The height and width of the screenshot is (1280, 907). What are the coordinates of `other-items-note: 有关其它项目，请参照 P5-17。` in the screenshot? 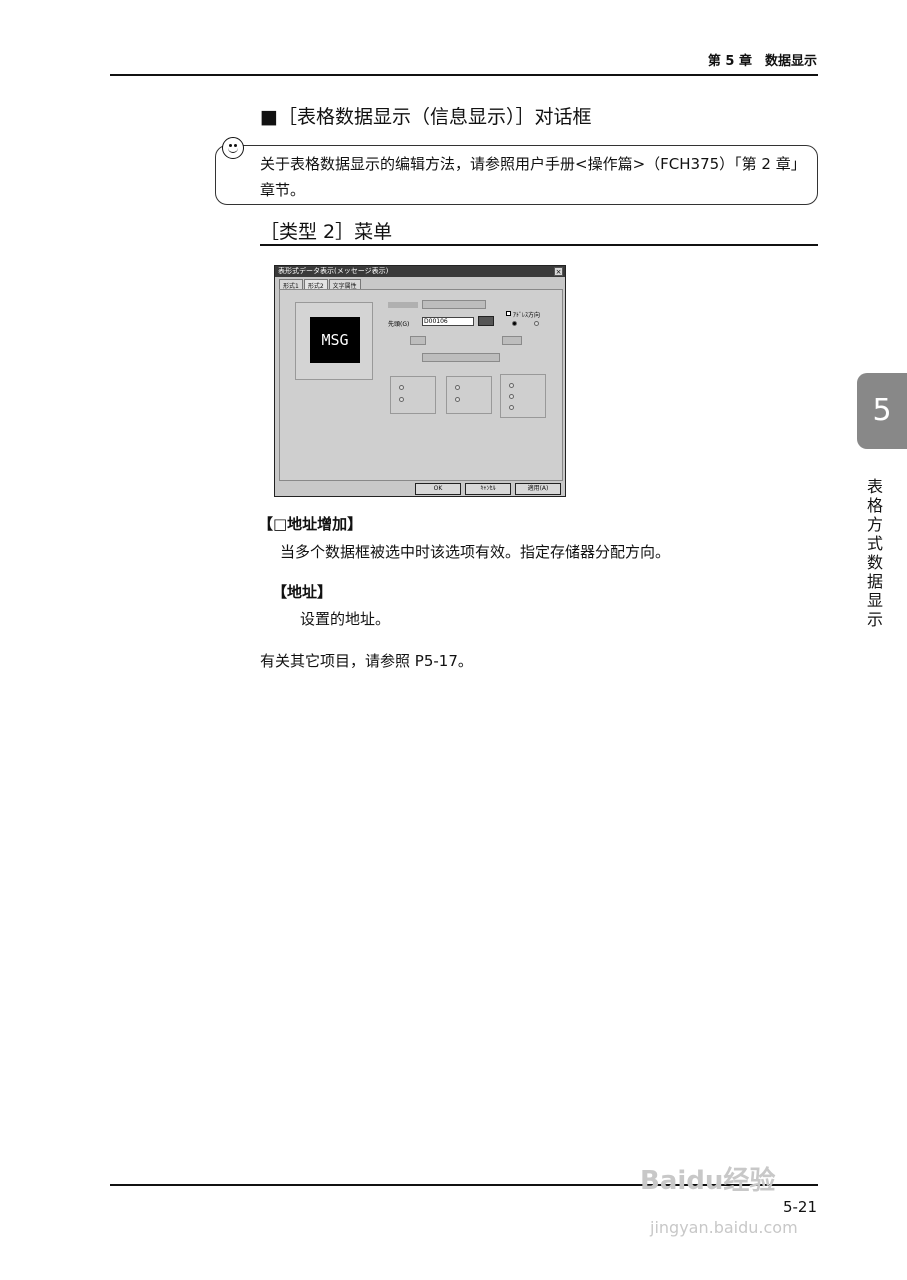 It's located at (366, 661).